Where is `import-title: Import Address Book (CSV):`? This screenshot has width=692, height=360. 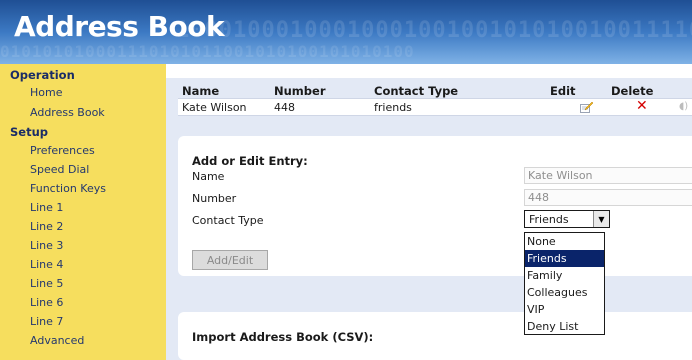 import-title: Import Address Book (CSV): is located at coordinates (283, 337).